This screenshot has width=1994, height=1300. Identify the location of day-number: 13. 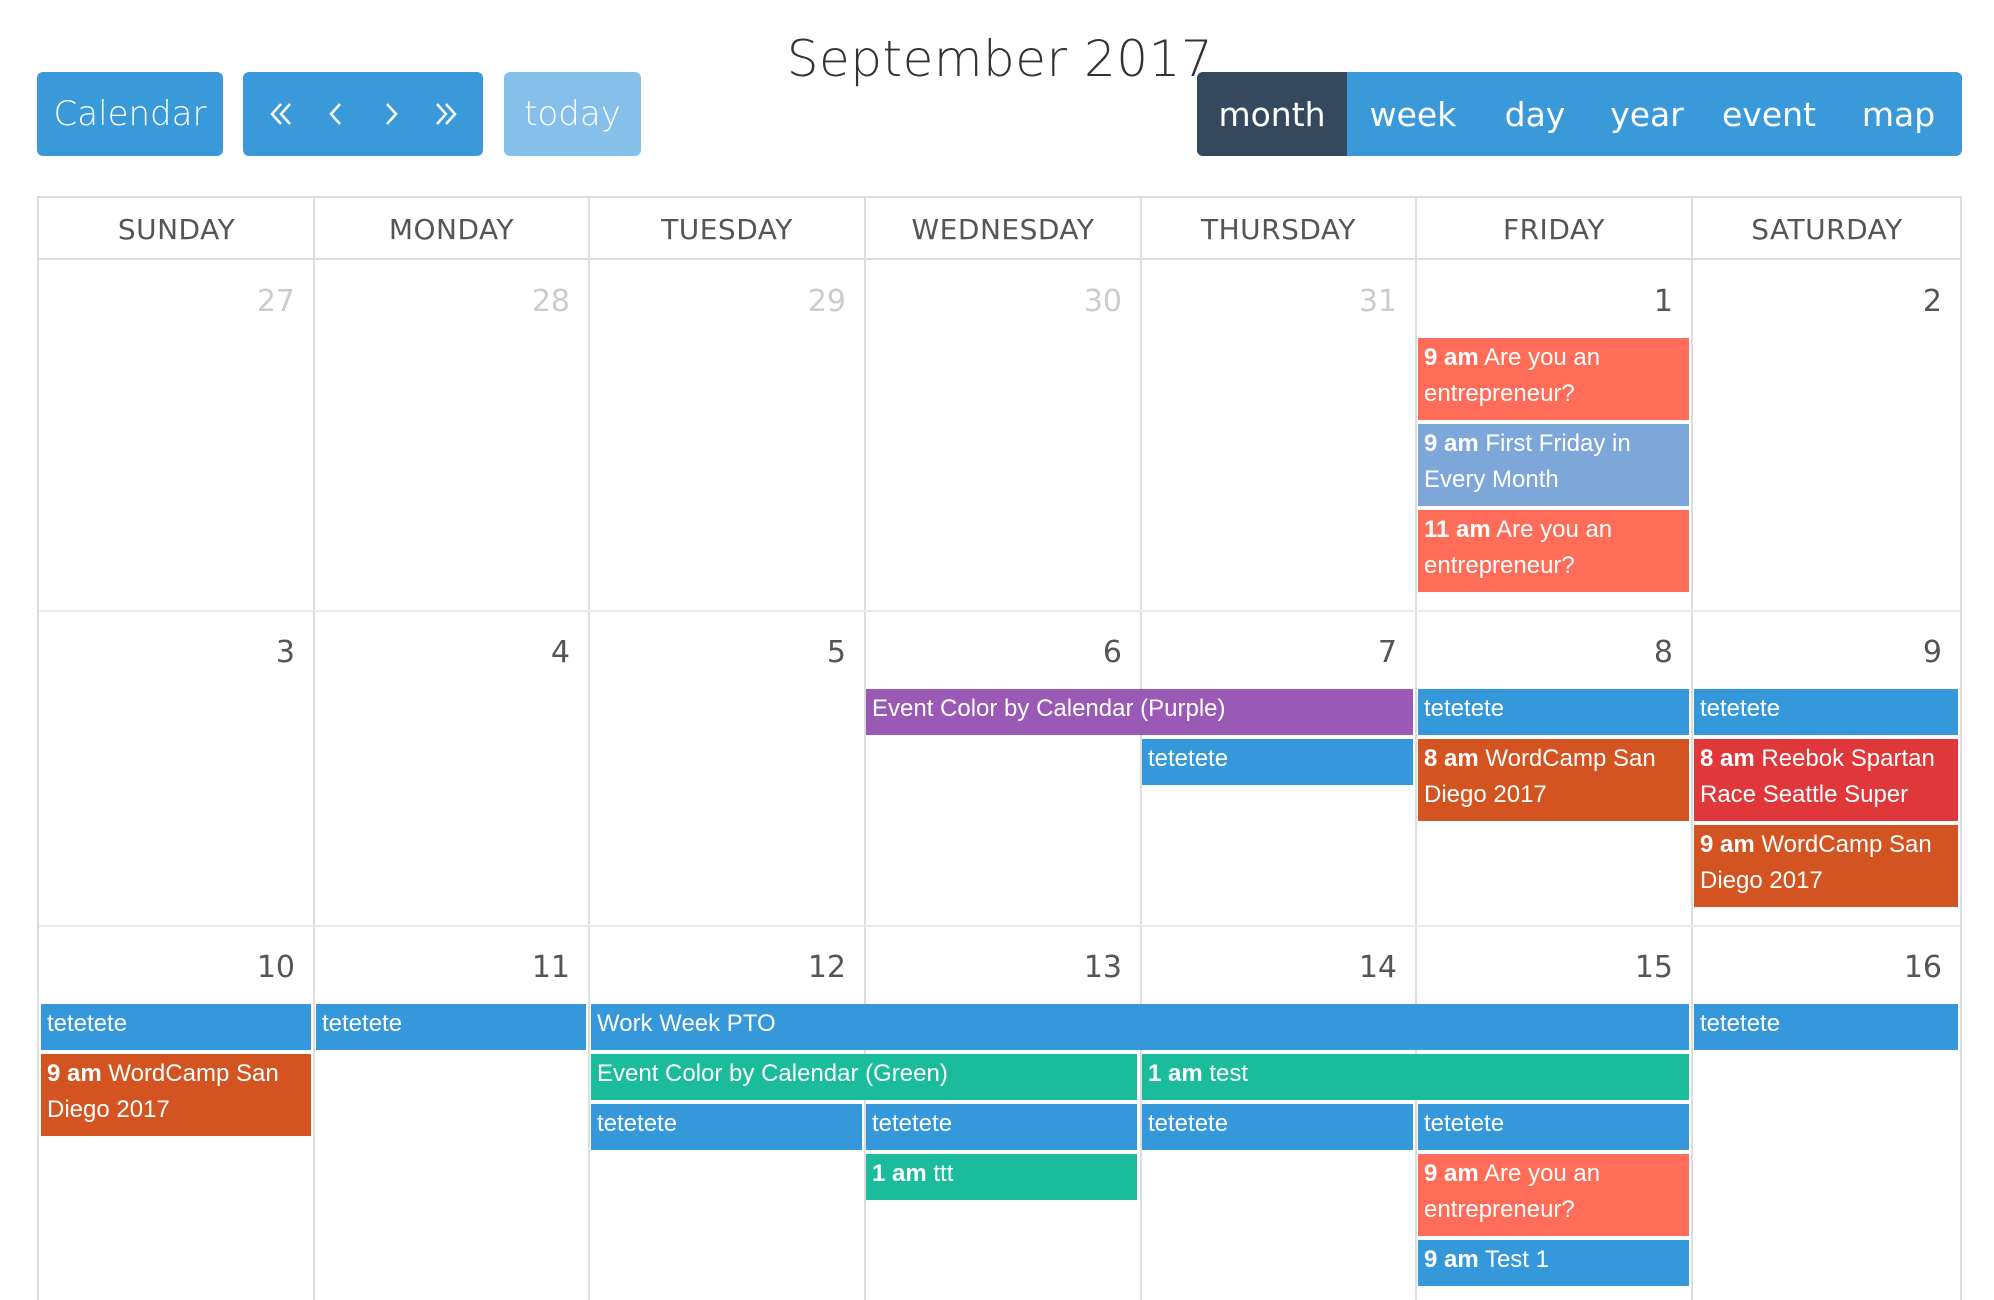
(1102, 967).